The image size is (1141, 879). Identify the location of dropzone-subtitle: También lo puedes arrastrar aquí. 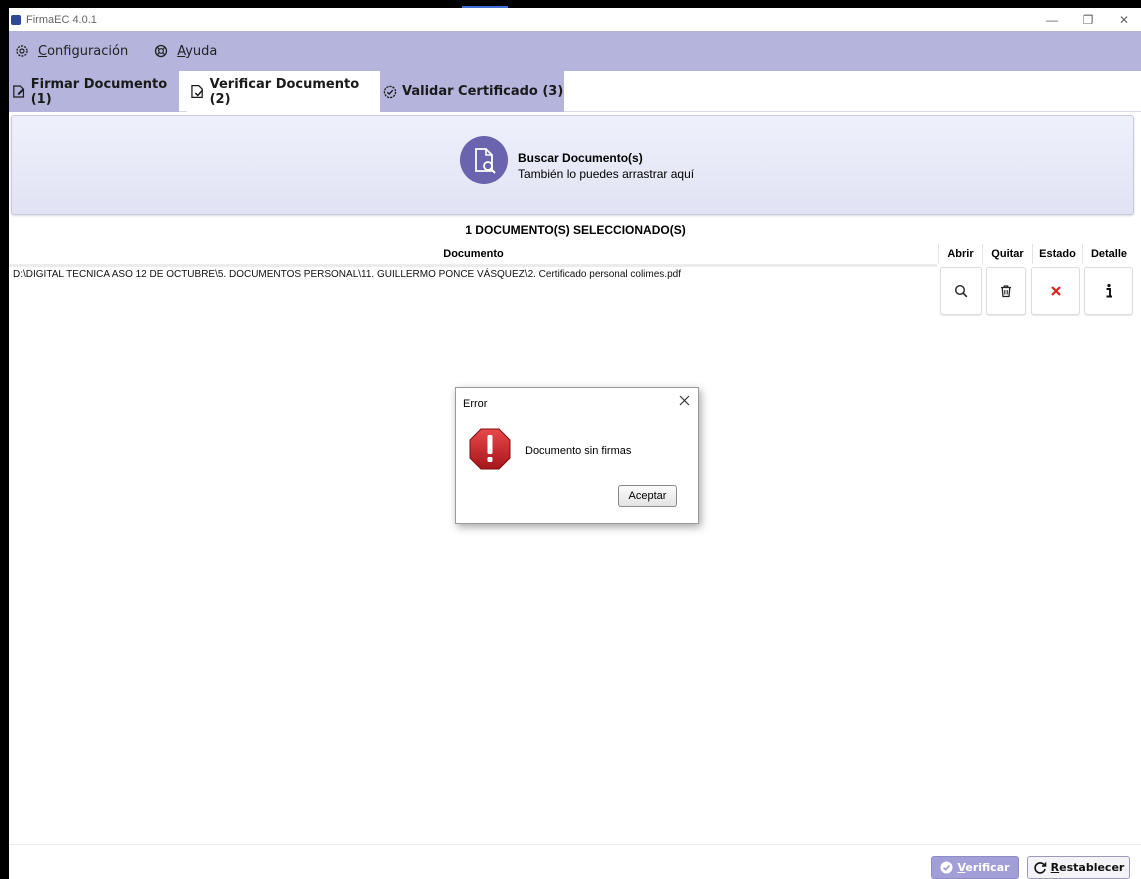
(606, 174).